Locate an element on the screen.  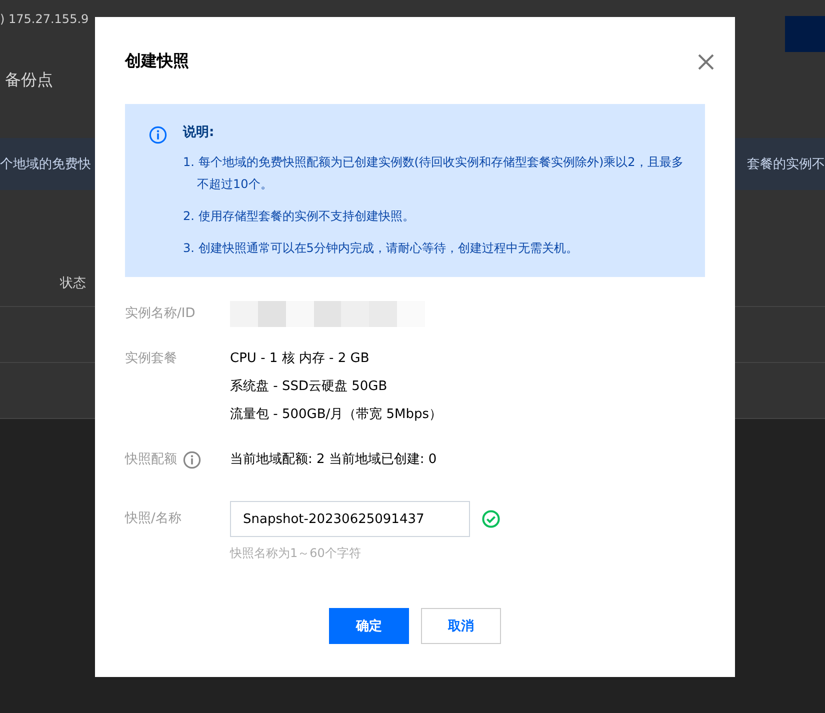
field-label: 快照/名称 is located at coordinates (153, 519).